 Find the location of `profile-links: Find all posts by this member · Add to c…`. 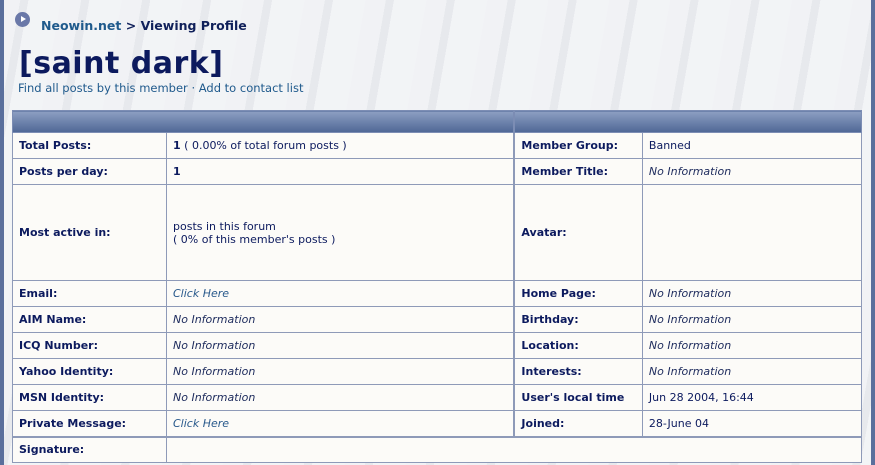

profile-links: Find all posts by this member · Add to c… is located at coordinates (160, 88).